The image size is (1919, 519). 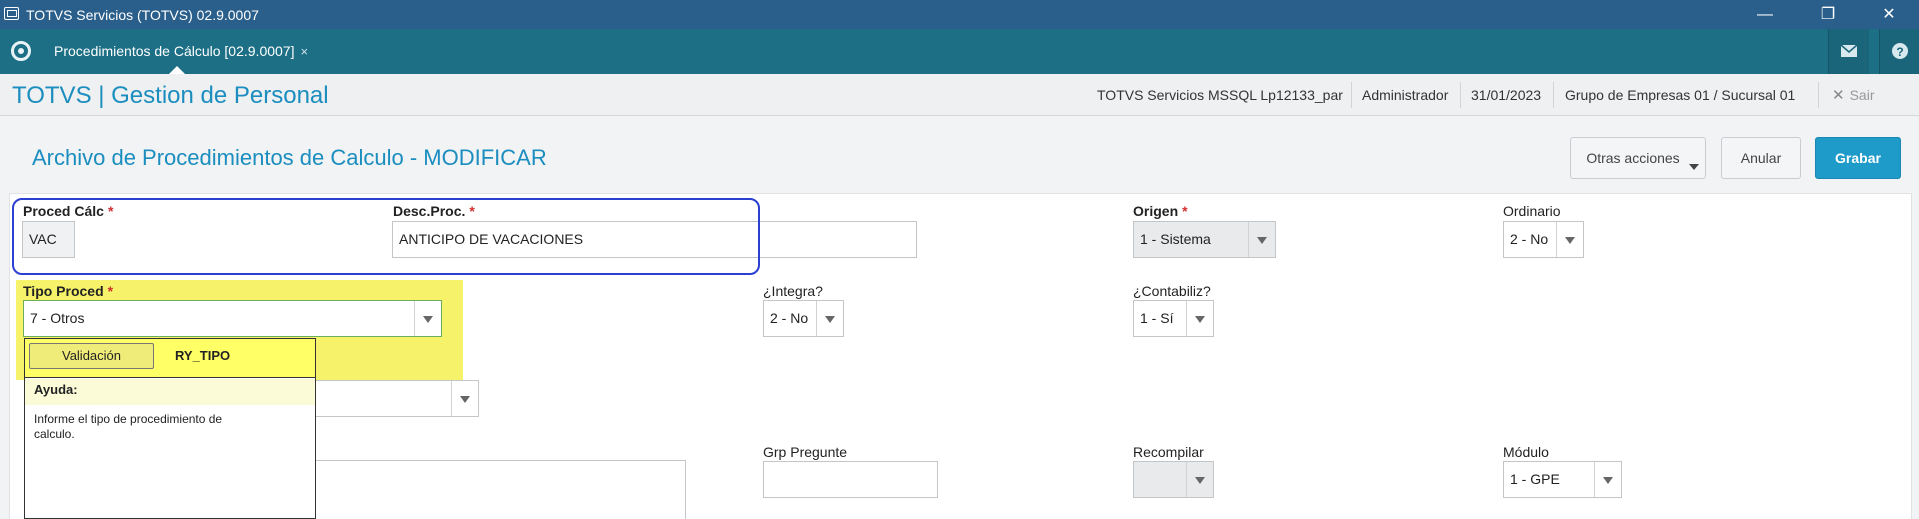 I want to click on validation-button: Validación, so click(x=91, y=356).